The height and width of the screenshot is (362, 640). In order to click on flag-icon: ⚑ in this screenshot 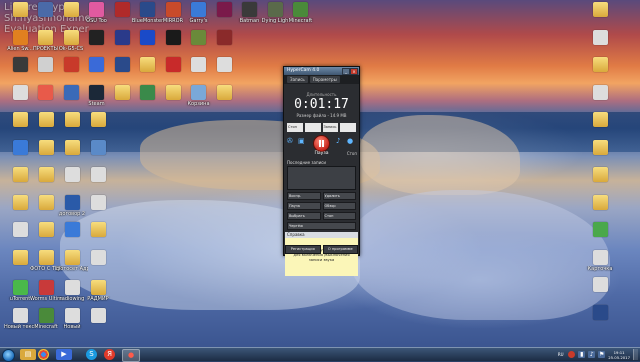, I will do `click(602, 354)`.